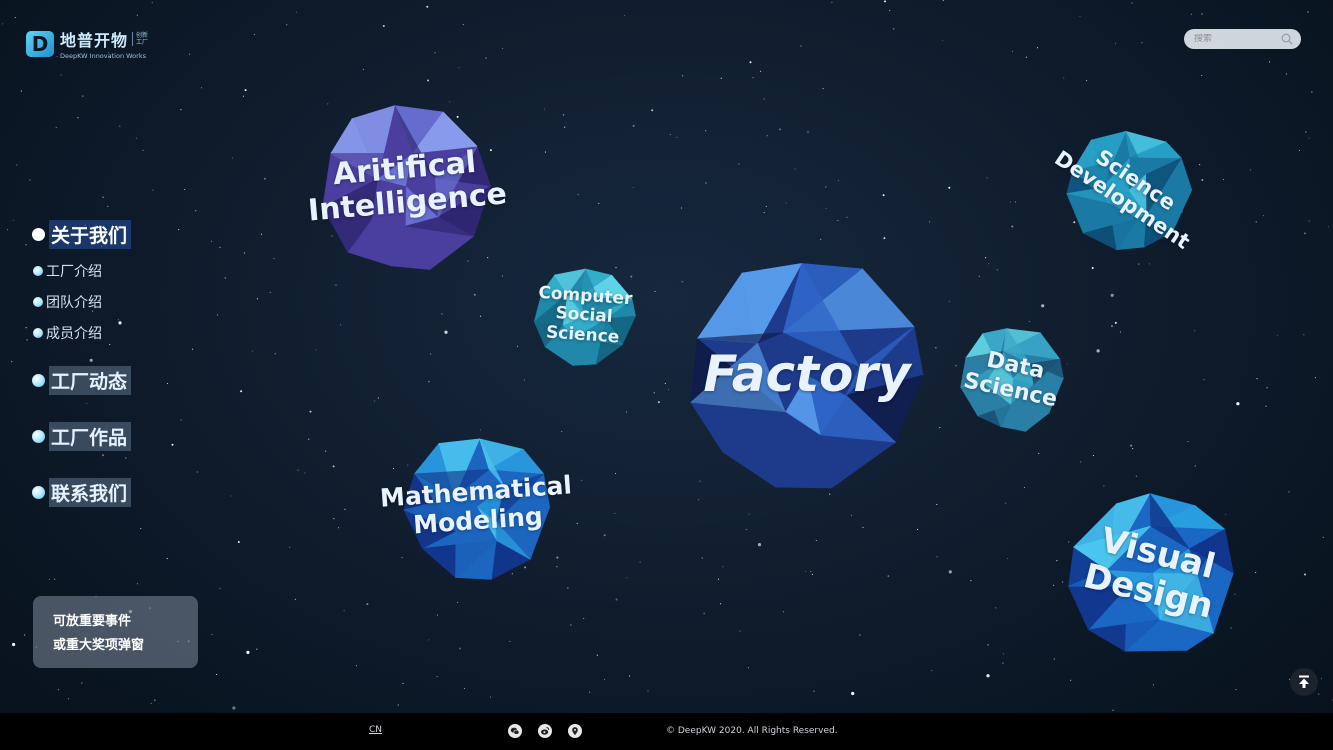 The width and height of the screenshot is (1333, 750). I want to click on planet-data-science: Data Science, so click(1013, 378).